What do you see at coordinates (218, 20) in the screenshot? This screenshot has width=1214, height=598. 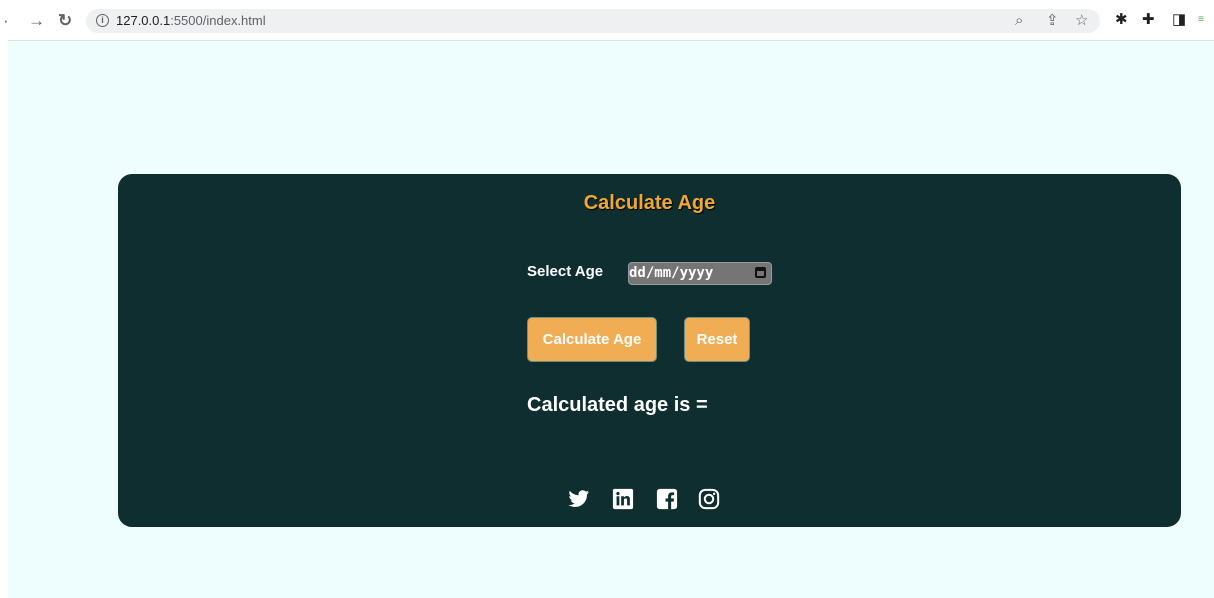 I see `url-path: :5500/index.html` at bounding box center [218, 20].